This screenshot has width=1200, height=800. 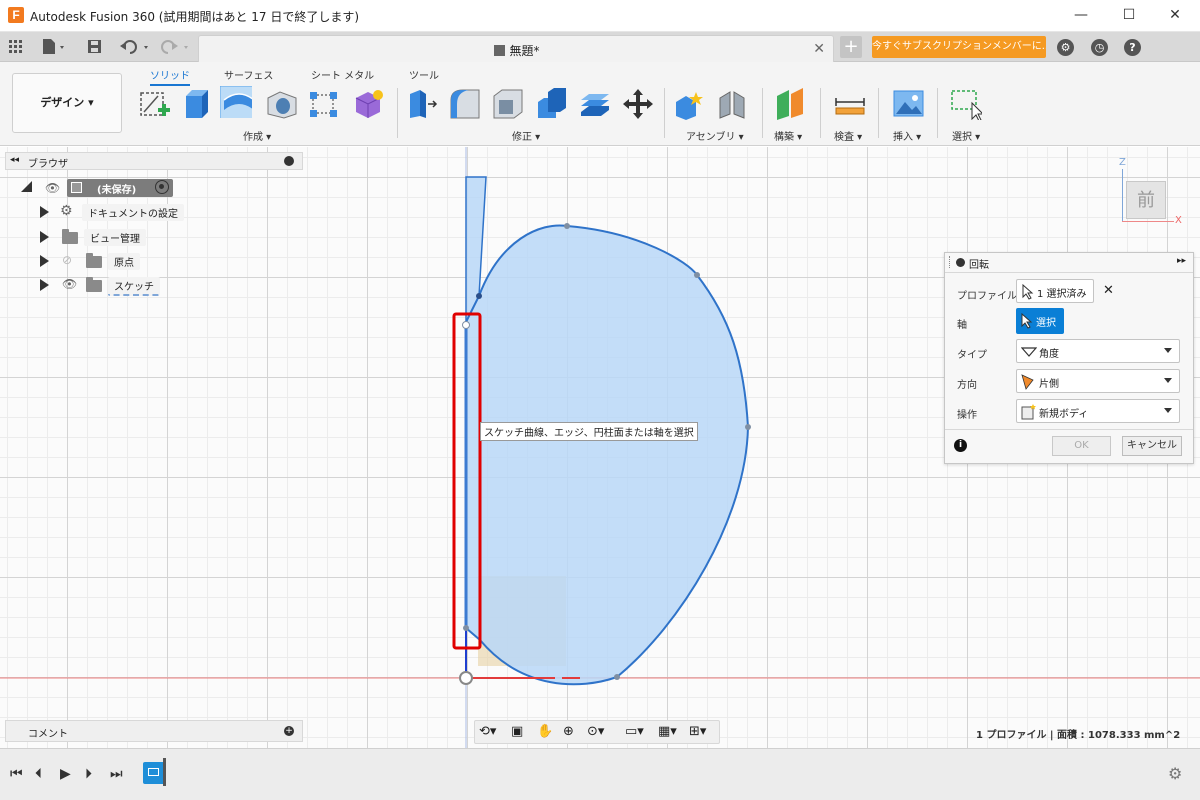 What do you see at coordinates (1108, 290) in the screenshot?
I see `clear-selection-icon: ✕` at bounding box center [1108, 290].